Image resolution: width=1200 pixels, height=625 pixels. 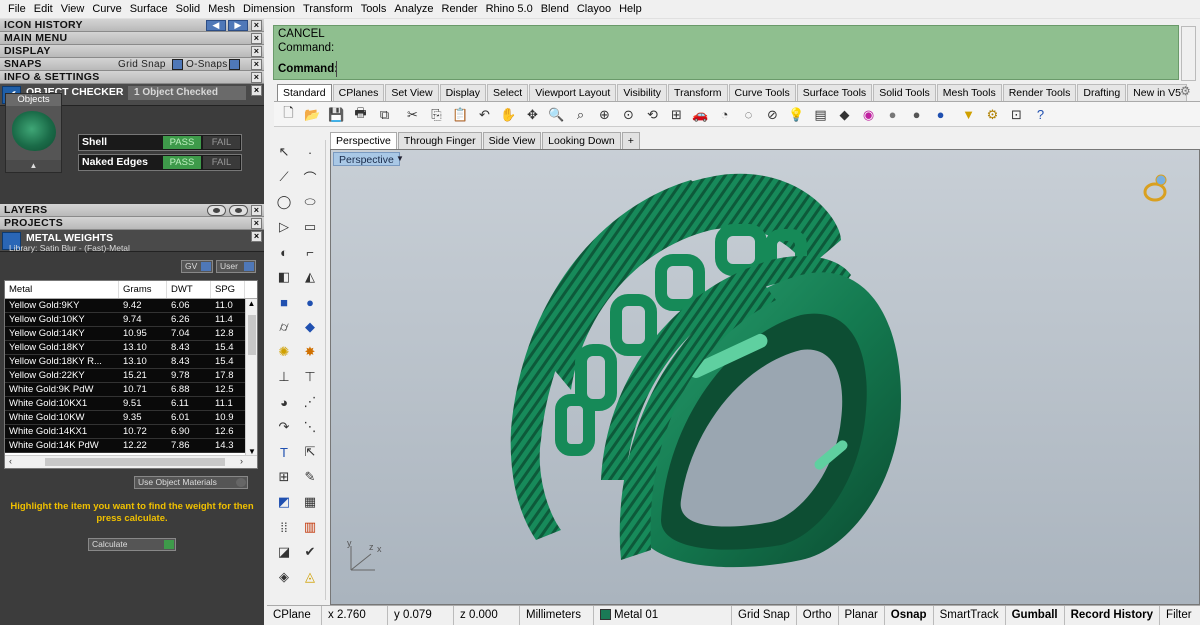 What do you see at coordinates (294, 615) in the screenshot?
I see `cplane-label: CPlane` at bounding box center [294, 615].